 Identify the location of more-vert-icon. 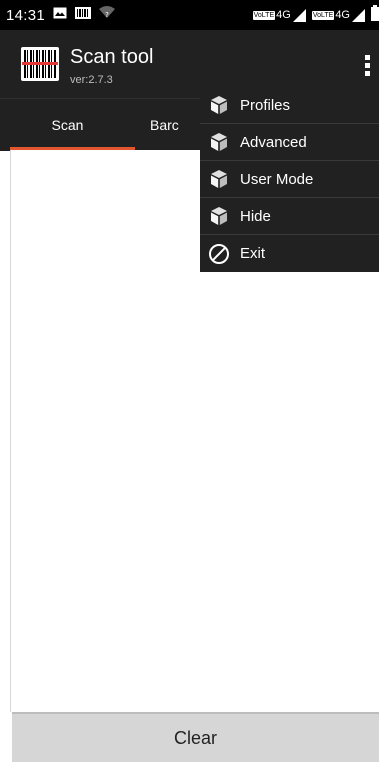
(367, 65).